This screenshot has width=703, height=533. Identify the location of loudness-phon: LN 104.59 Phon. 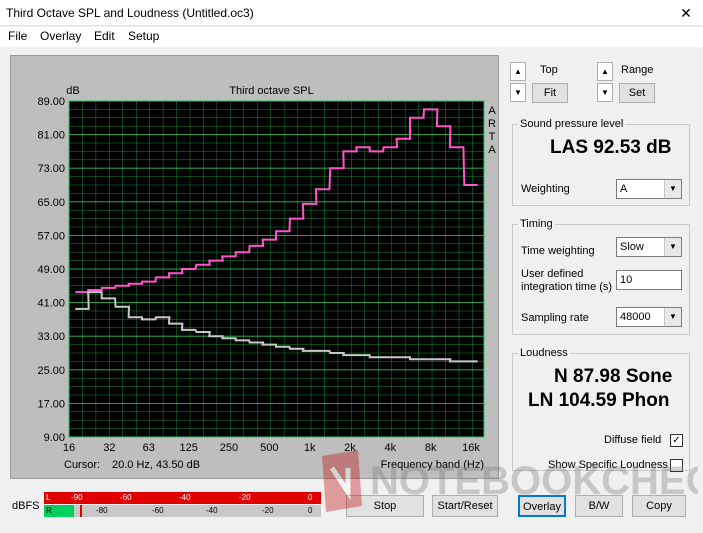
(599, 400).